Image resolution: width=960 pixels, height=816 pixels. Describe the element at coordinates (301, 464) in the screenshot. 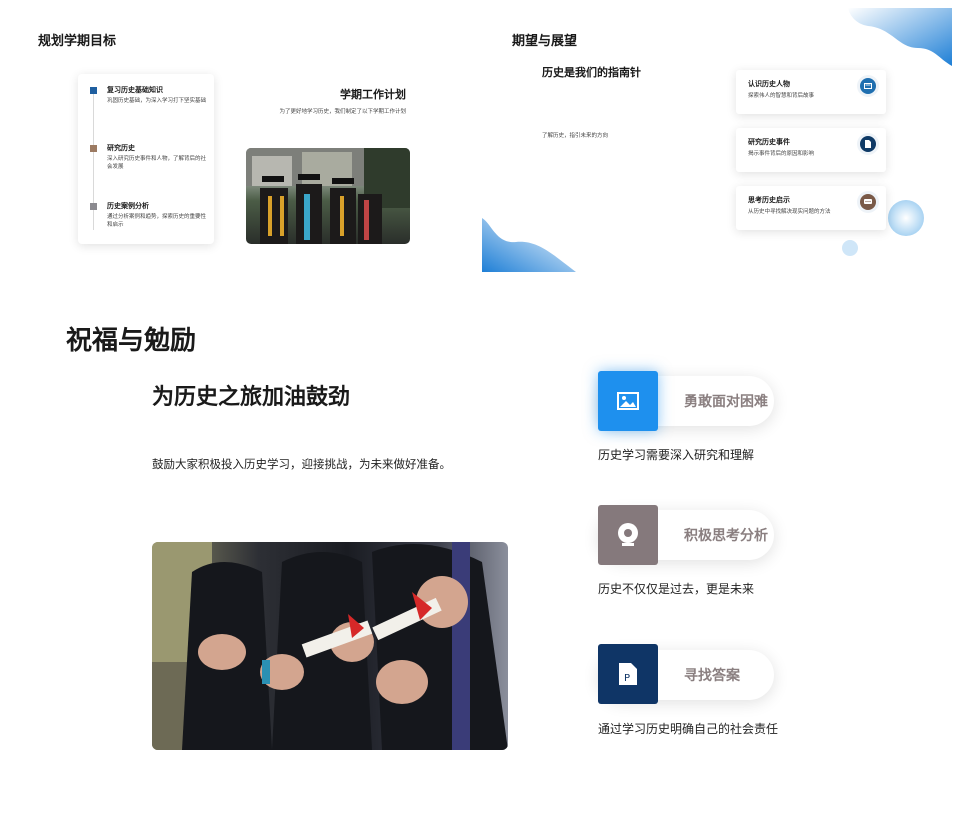

I see `section-body: 鼓励大家积极投入历史学习，迎接挑战，为未来做好准备。` at that location.